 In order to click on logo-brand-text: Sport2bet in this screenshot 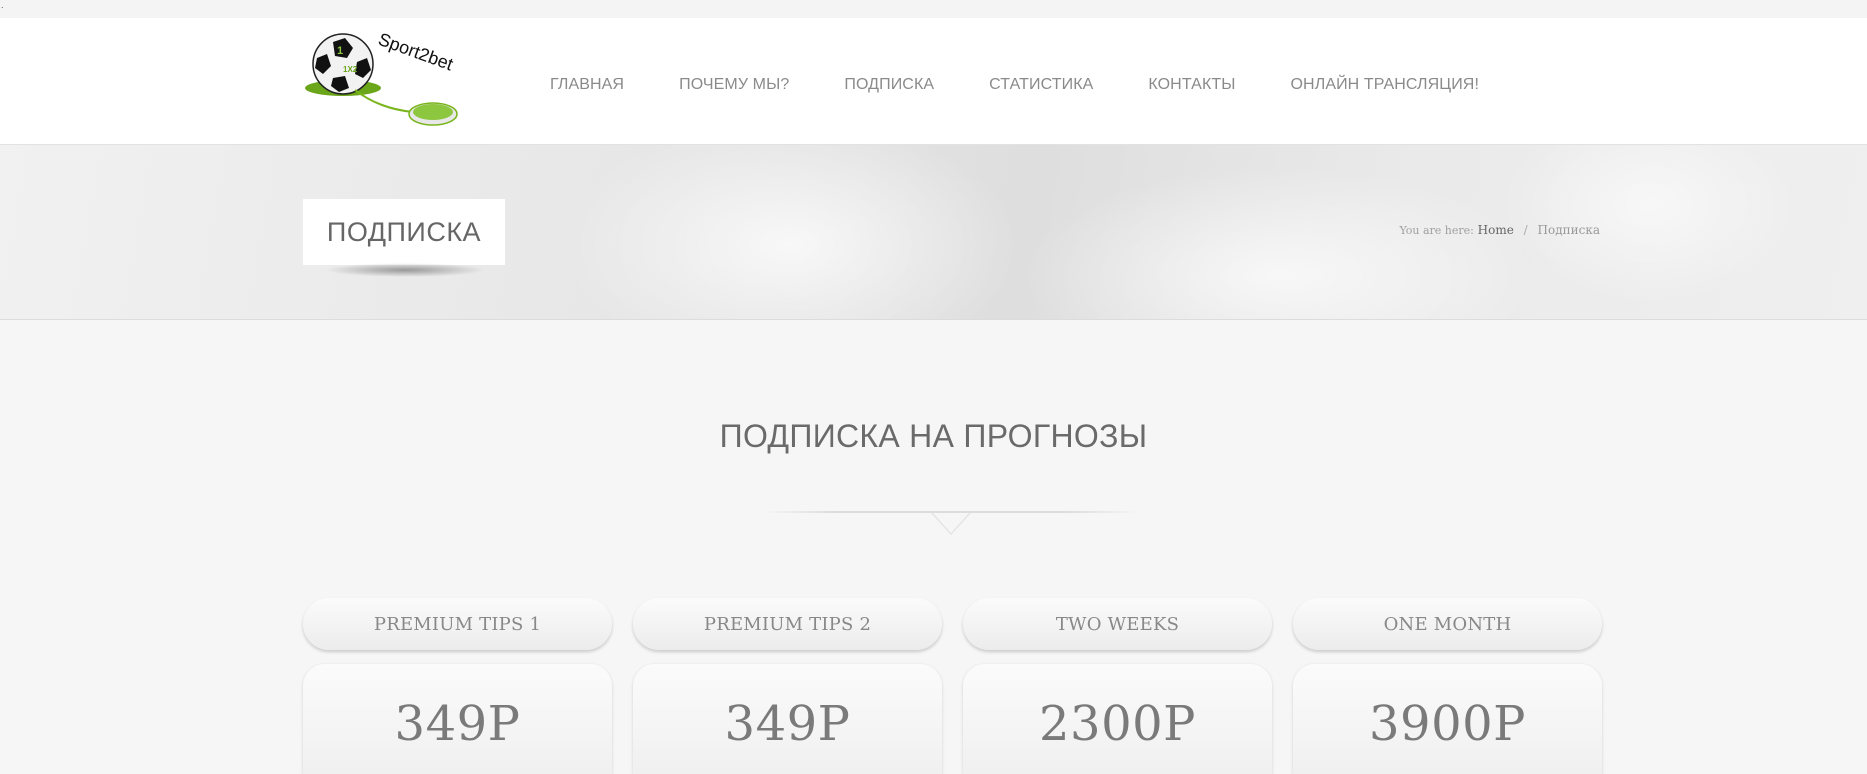, I will do `click(416, 51)`.